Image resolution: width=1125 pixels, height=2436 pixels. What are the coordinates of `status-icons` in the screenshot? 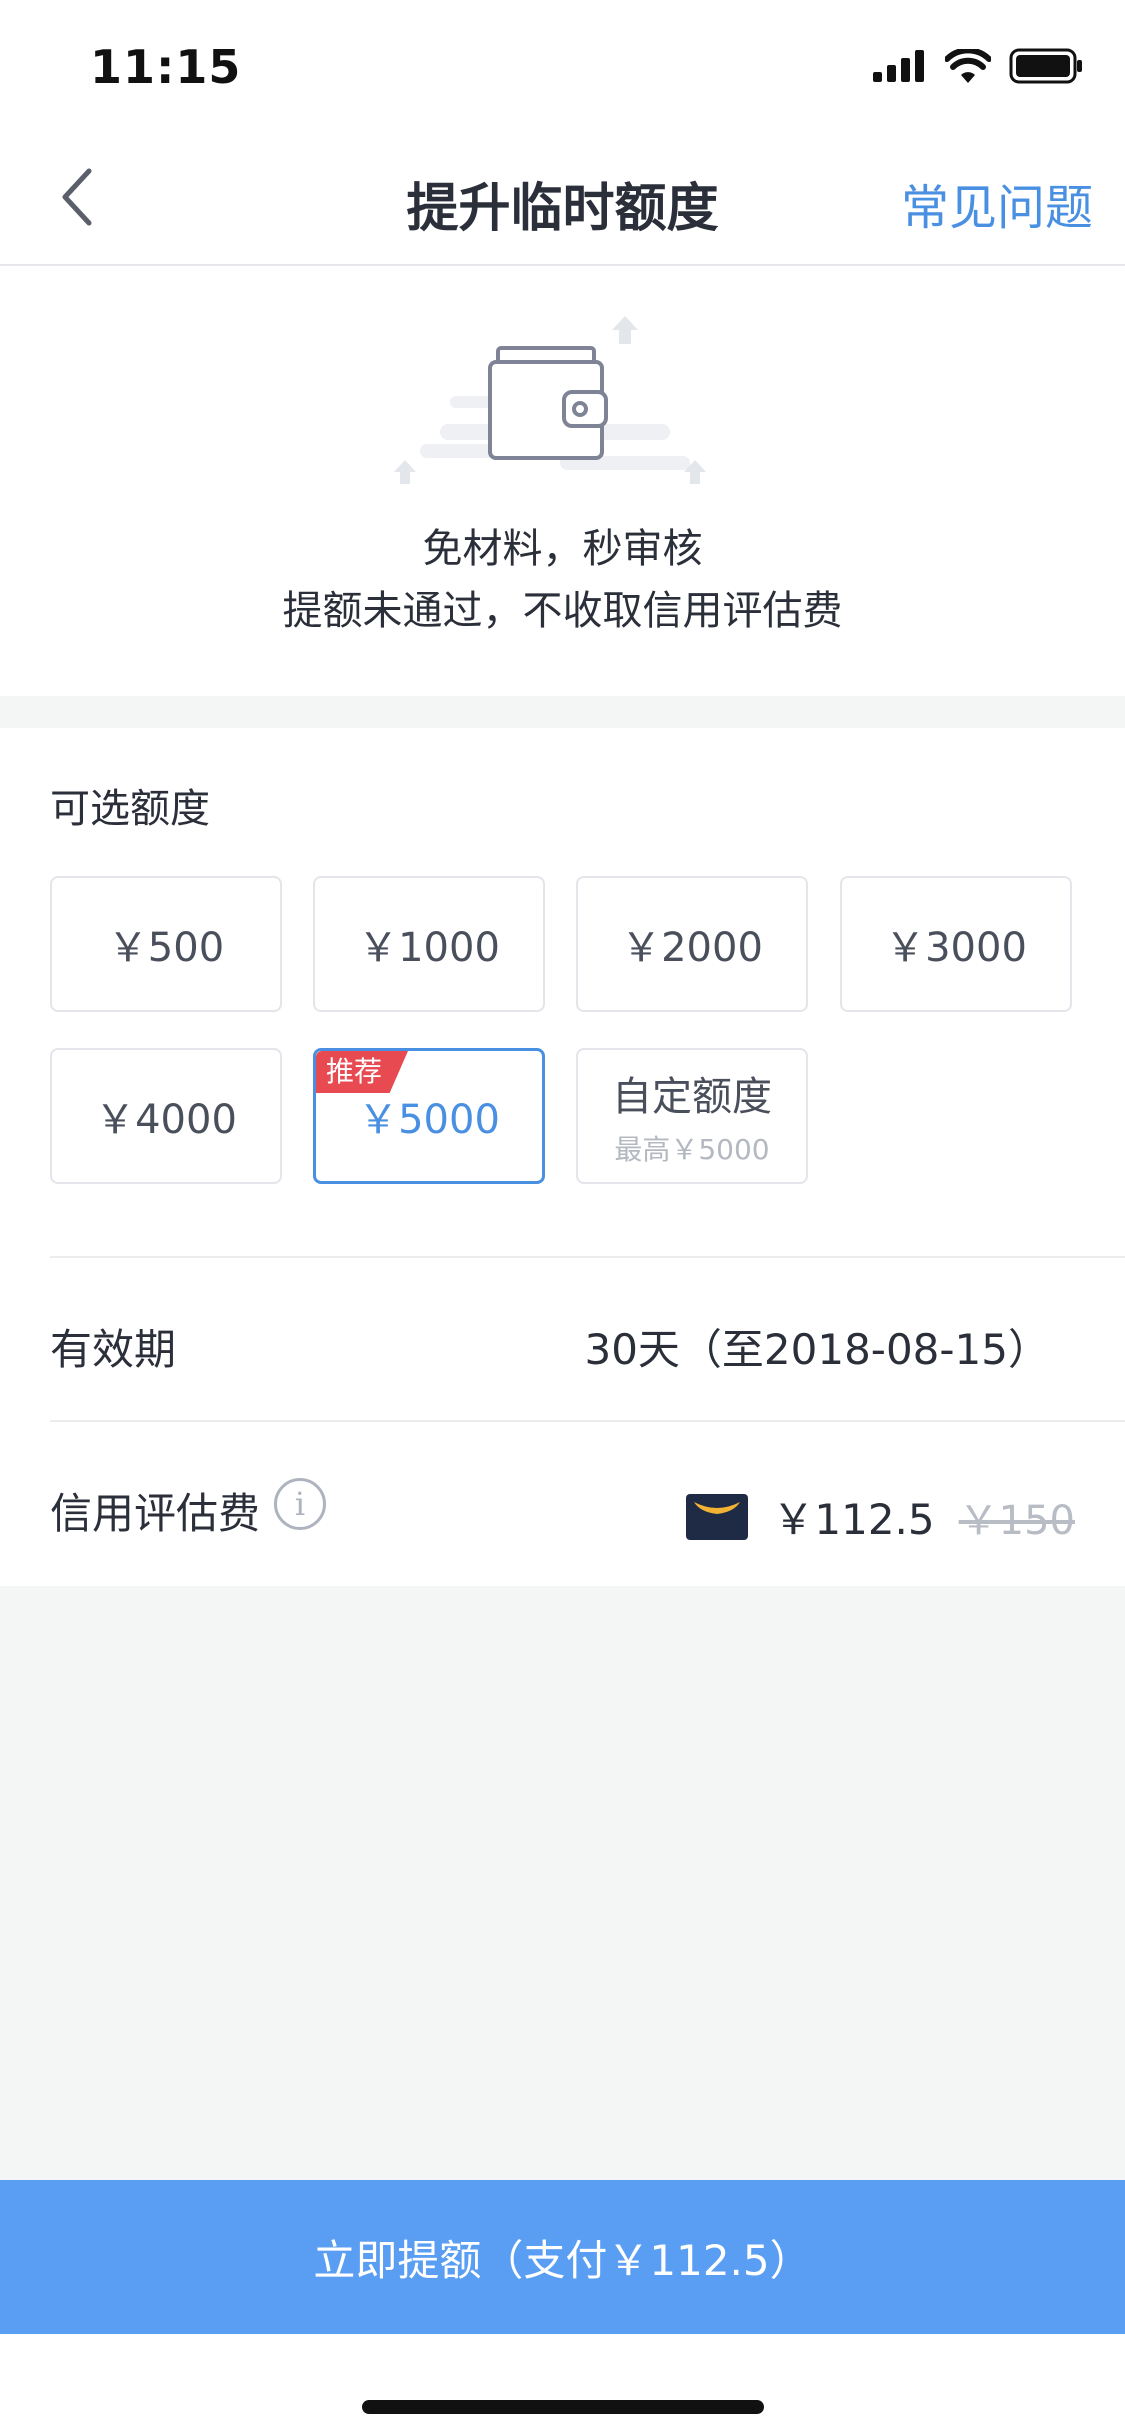 It's located at (978, 66).